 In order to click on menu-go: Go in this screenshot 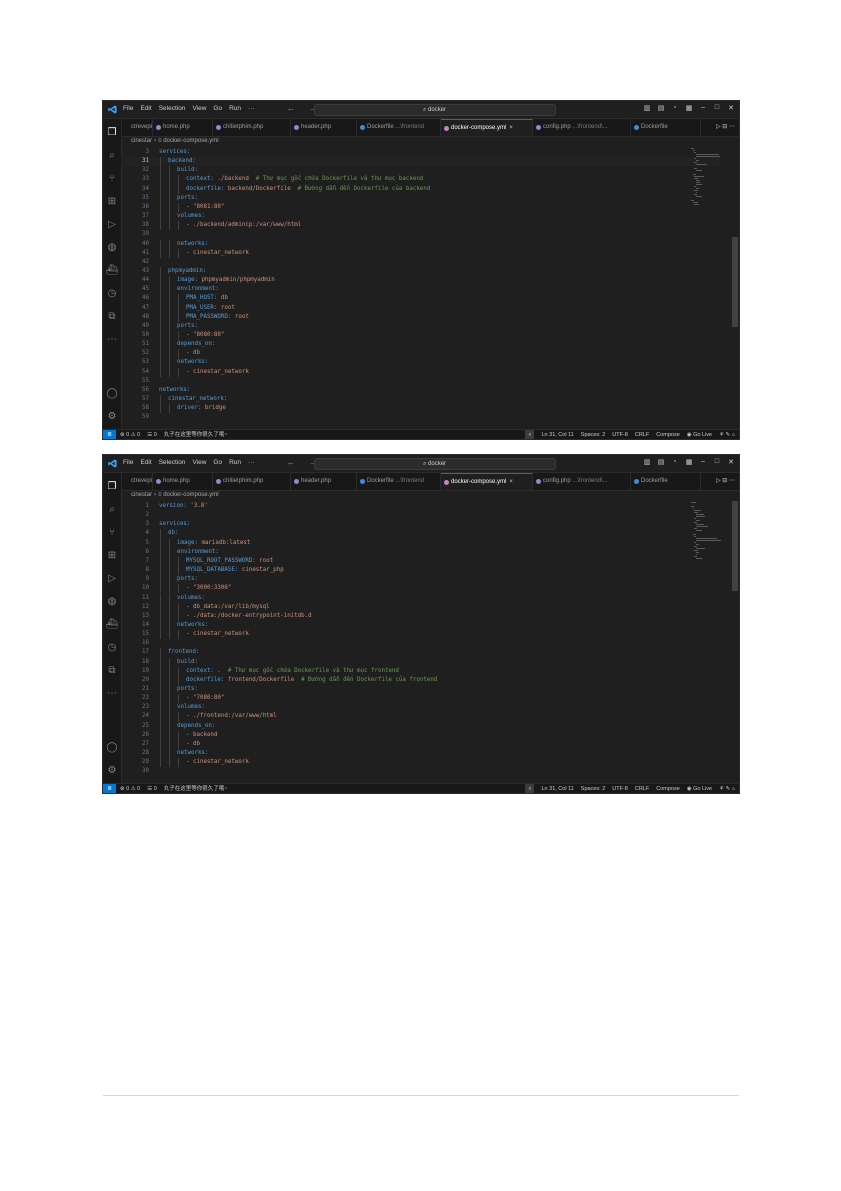, I will do `click(217, 462)`.